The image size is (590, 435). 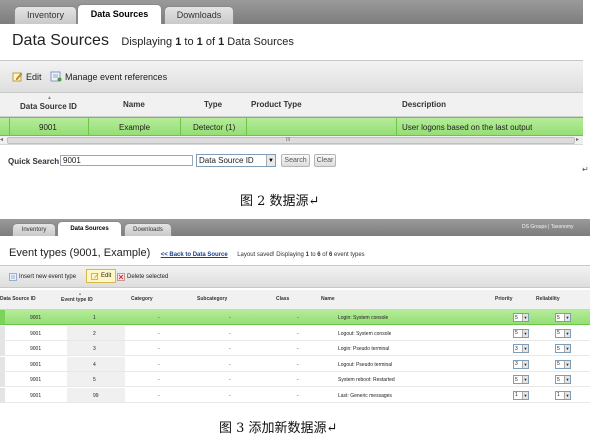 What do you see at coordinates (295, 333) in the screenshot?
I see `table-row: 9001 2 - - - Logout: System console 5 ▼ 5 ▼` at bounding box center [295, 333].